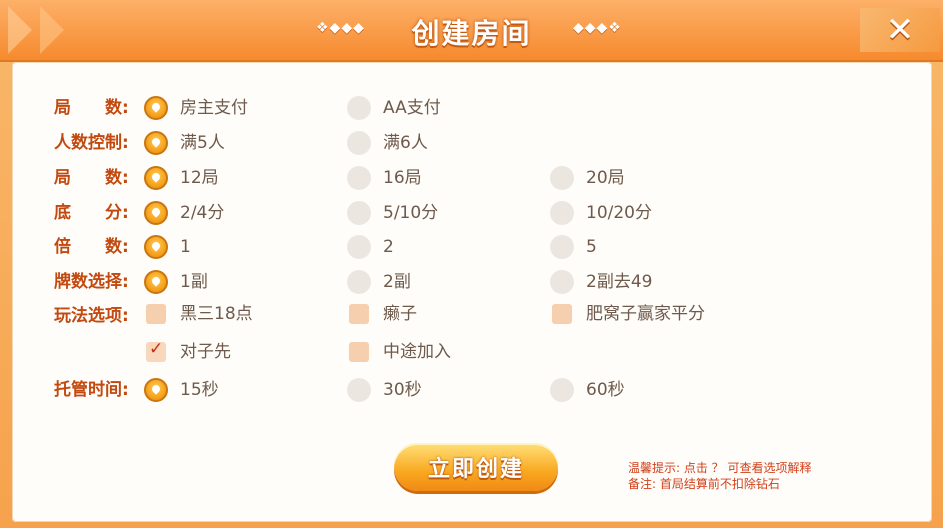 The height and width of the screenshot is (528, 943). I want to click on checkmark-icon: ✓, so click(156, 349).